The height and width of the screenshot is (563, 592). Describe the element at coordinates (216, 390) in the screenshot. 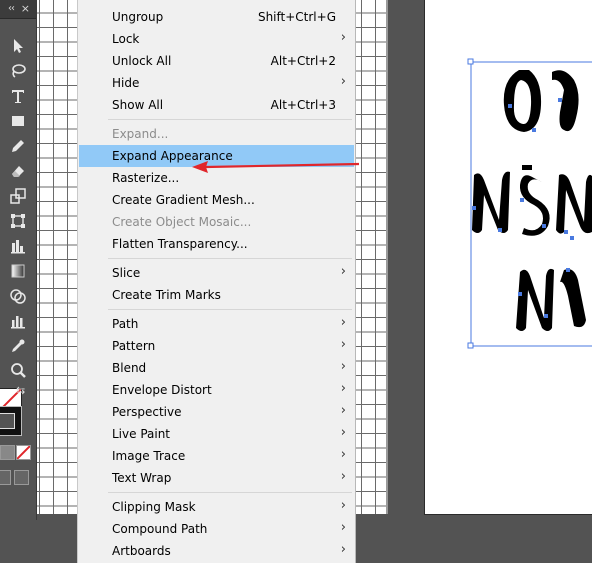

I see `menu-item-envelope-distort: Envelope Distort ›` at that location.